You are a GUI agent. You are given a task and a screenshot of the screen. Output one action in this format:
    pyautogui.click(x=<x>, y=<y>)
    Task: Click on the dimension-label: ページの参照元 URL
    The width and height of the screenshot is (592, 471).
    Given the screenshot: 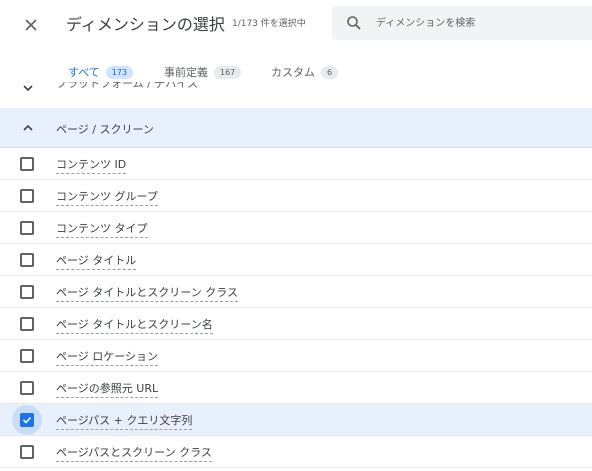 What is the action you would take?
    pyautogui.click(x=107, y=389)
    